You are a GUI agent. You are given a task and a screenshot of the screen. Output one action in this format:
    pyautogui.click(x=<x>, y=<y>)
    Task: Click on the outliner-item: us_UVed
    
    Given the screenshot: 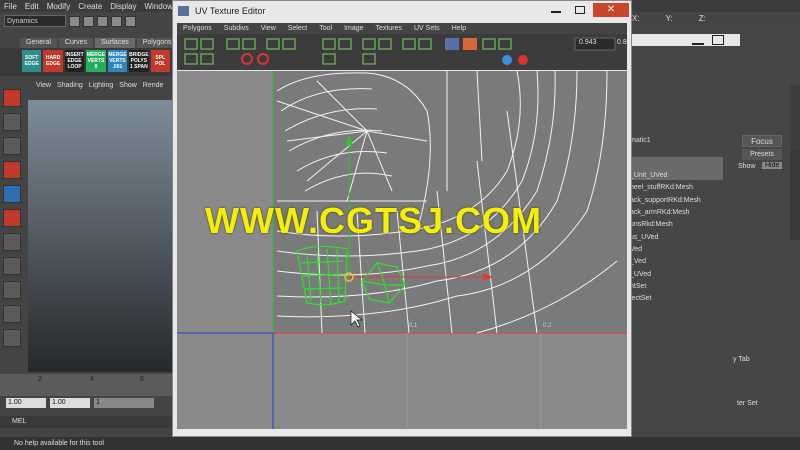 What is the action you would take?
    pyautogui.click(x=644, y=237)
    